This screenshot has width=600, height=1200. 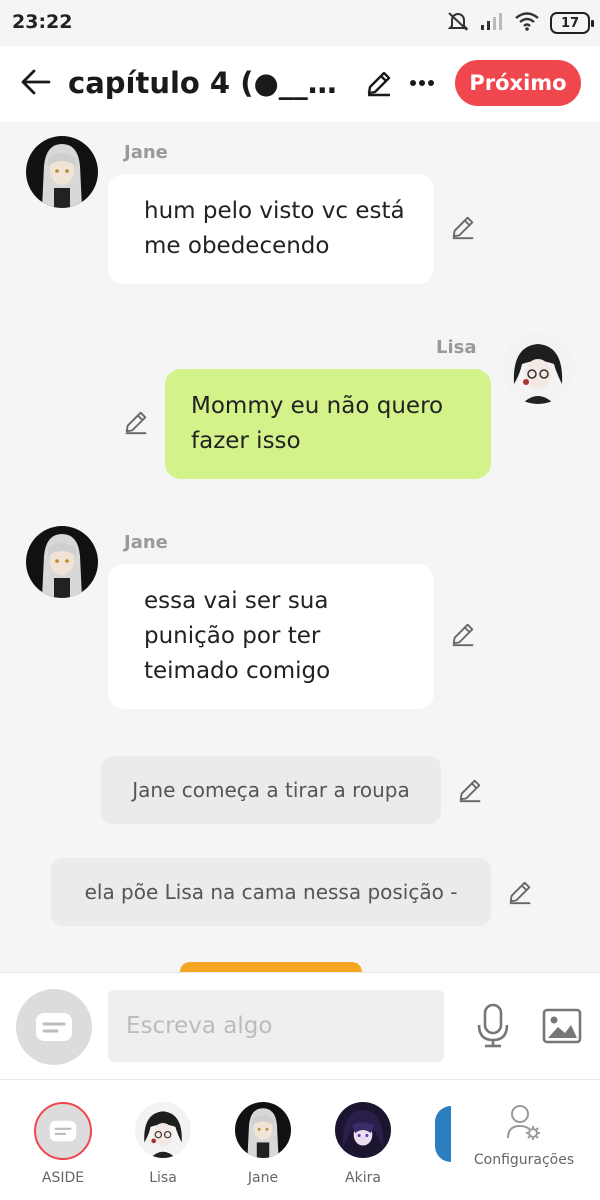 I want to click on status-time: 23:22, so click(x=42, y=22).